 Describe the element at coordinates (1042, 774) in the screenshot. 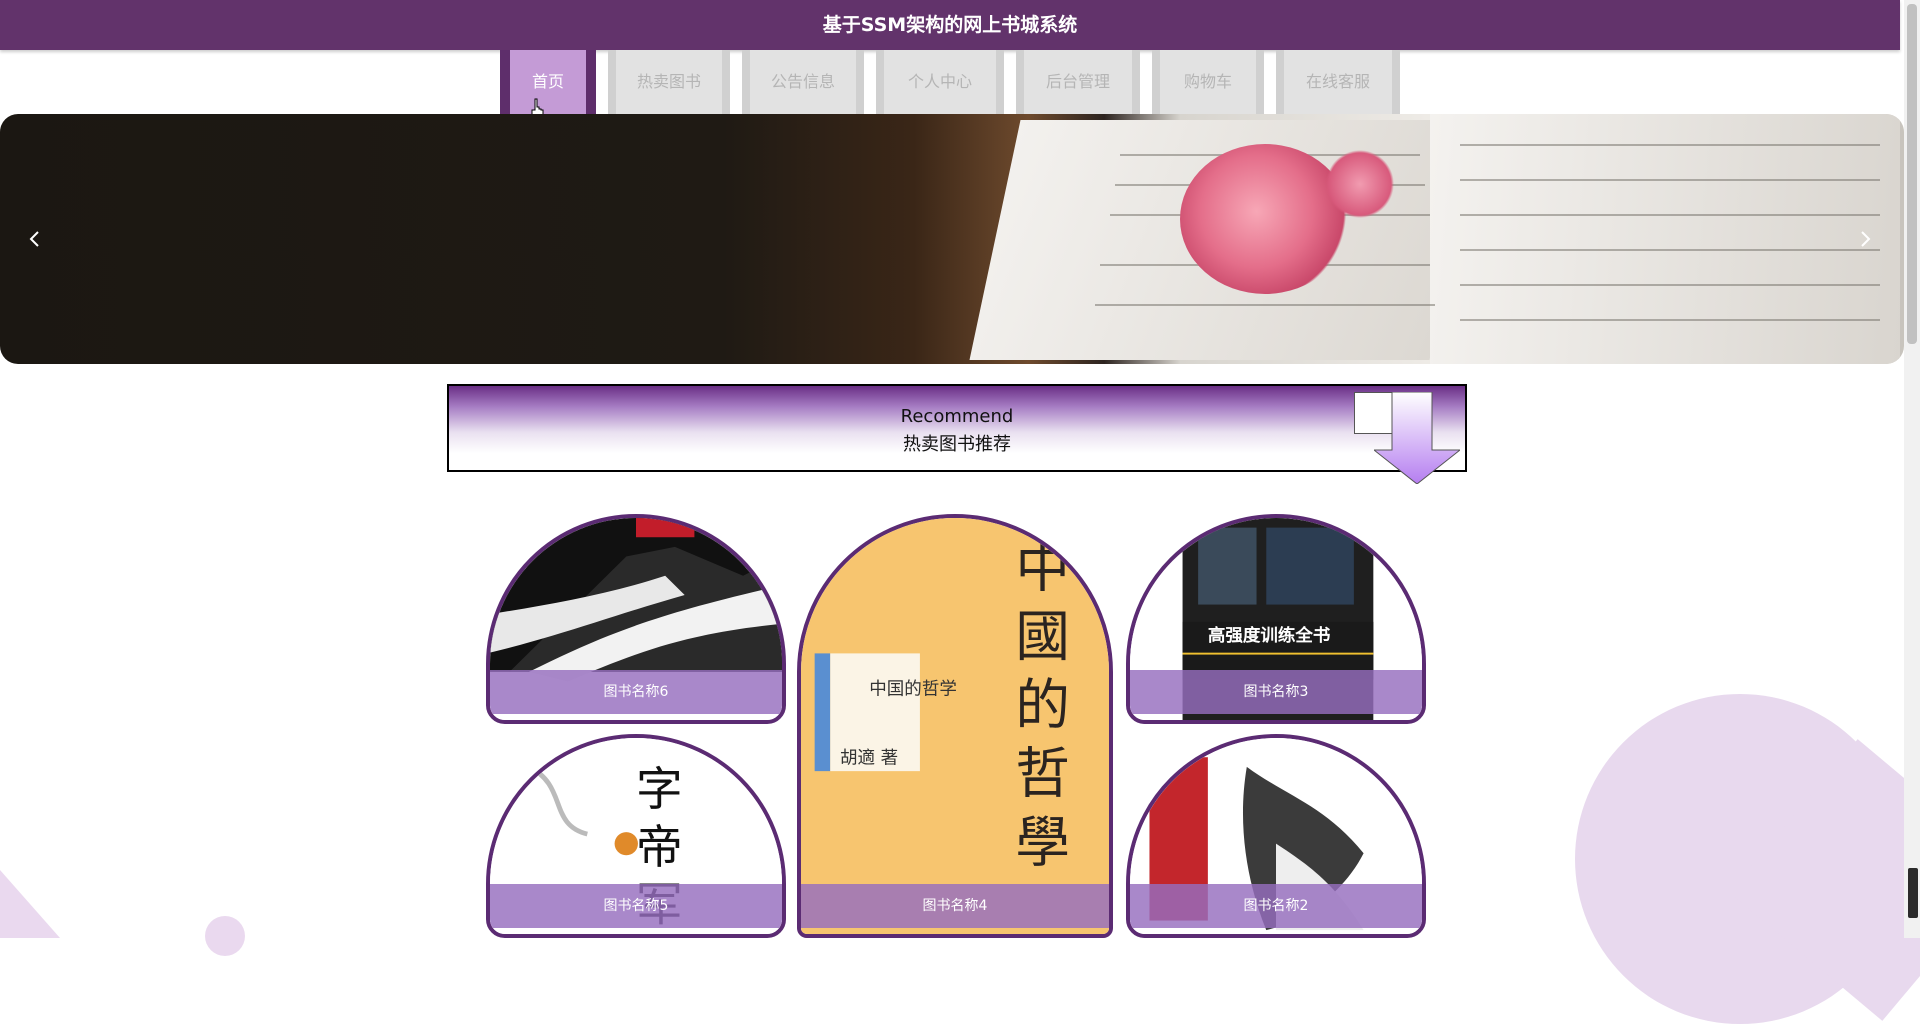

I see `svg-text: 哲` at that location.